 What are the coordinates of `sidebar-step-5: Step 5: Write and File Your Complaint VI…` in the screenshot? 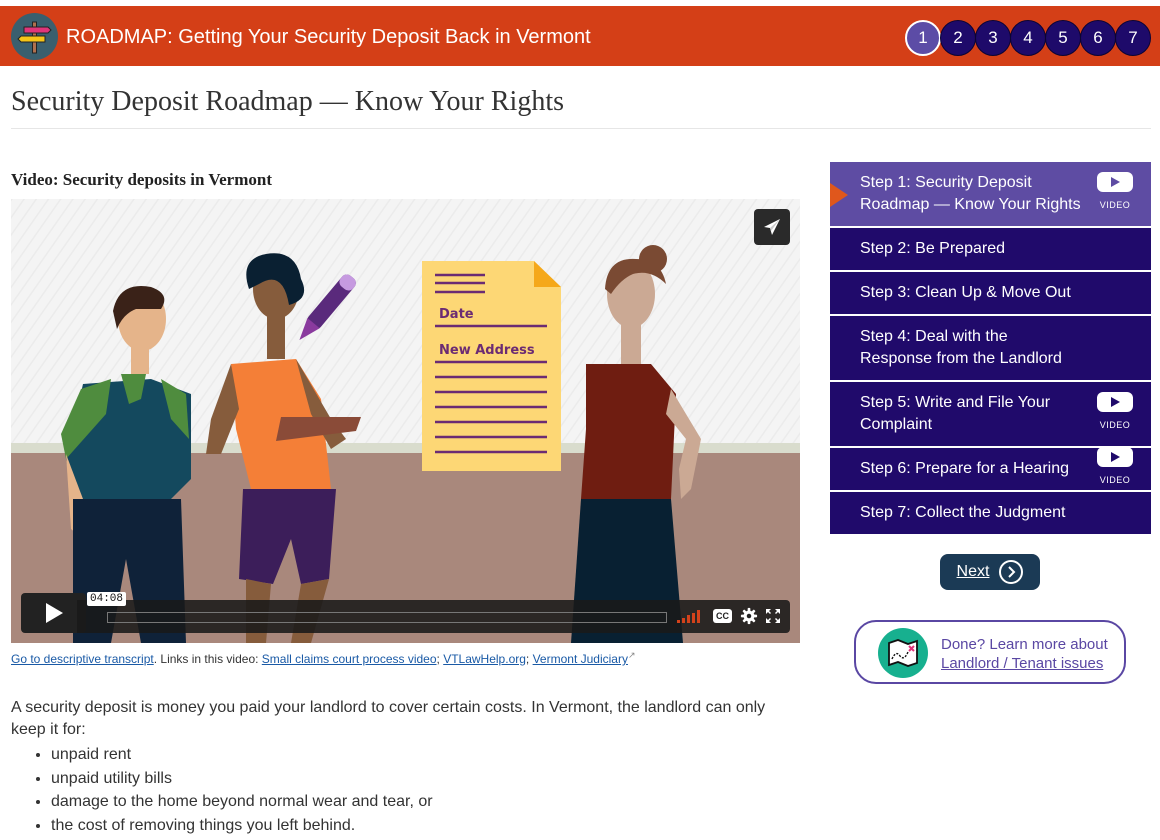 It's located at (990, 415).